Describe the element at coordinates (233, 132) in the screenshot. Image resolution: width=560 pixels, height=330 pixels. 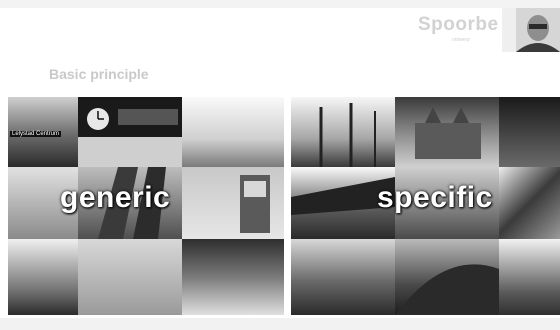
I see `photo-platform-canopy` at that location.